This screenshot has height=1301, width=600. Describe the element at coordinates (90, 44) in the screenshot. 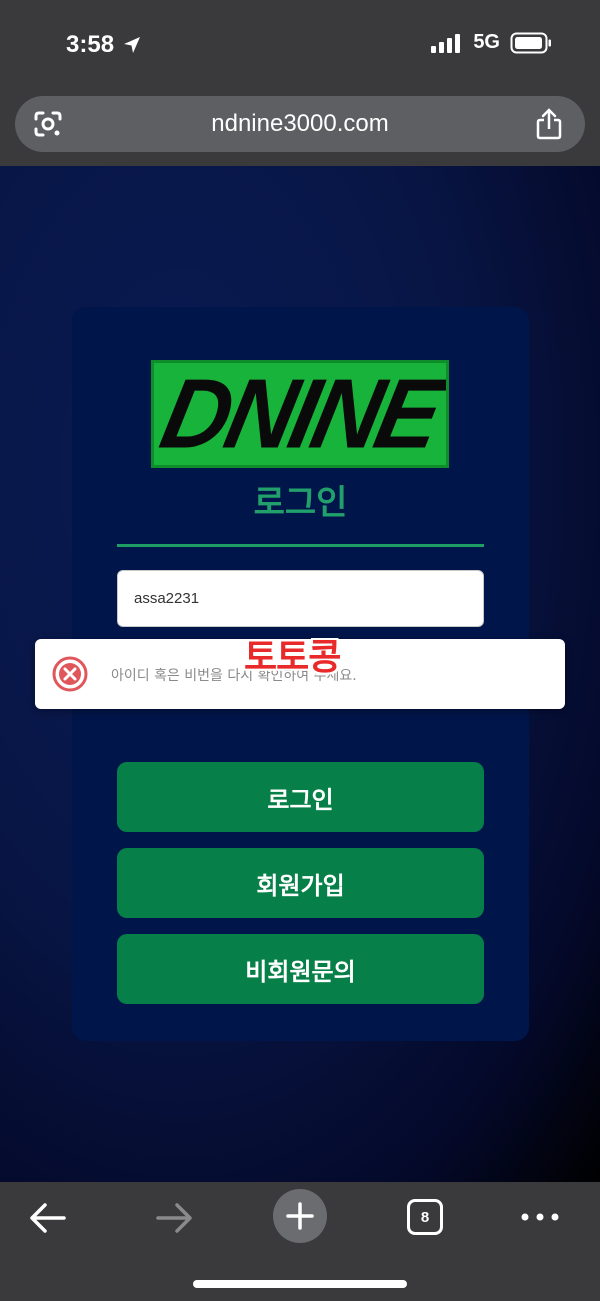

I see `status-time: 3:58` at that location.